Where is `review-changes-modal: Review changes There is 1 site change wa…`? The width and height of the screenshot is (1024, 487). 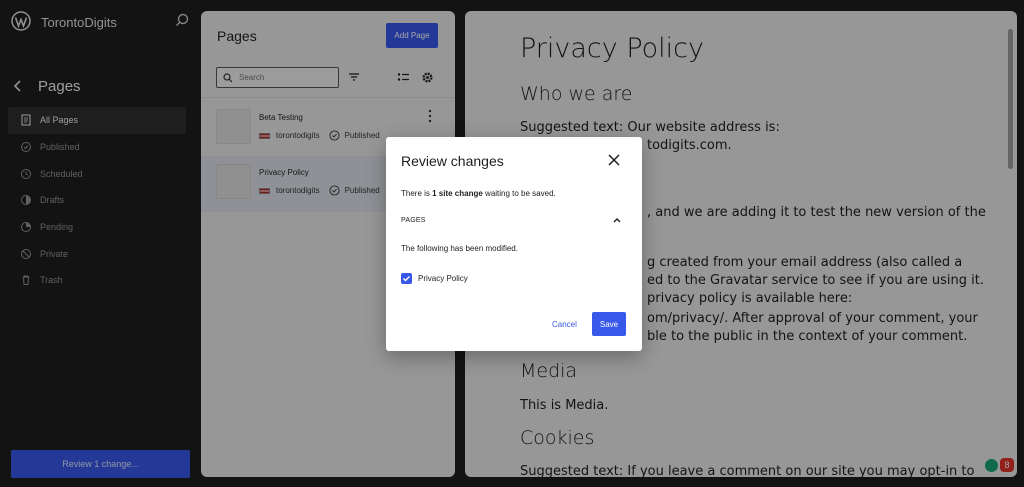
review-changes-modal: Review changes There is 1 site change wa… is located at coordinates (514, 244).